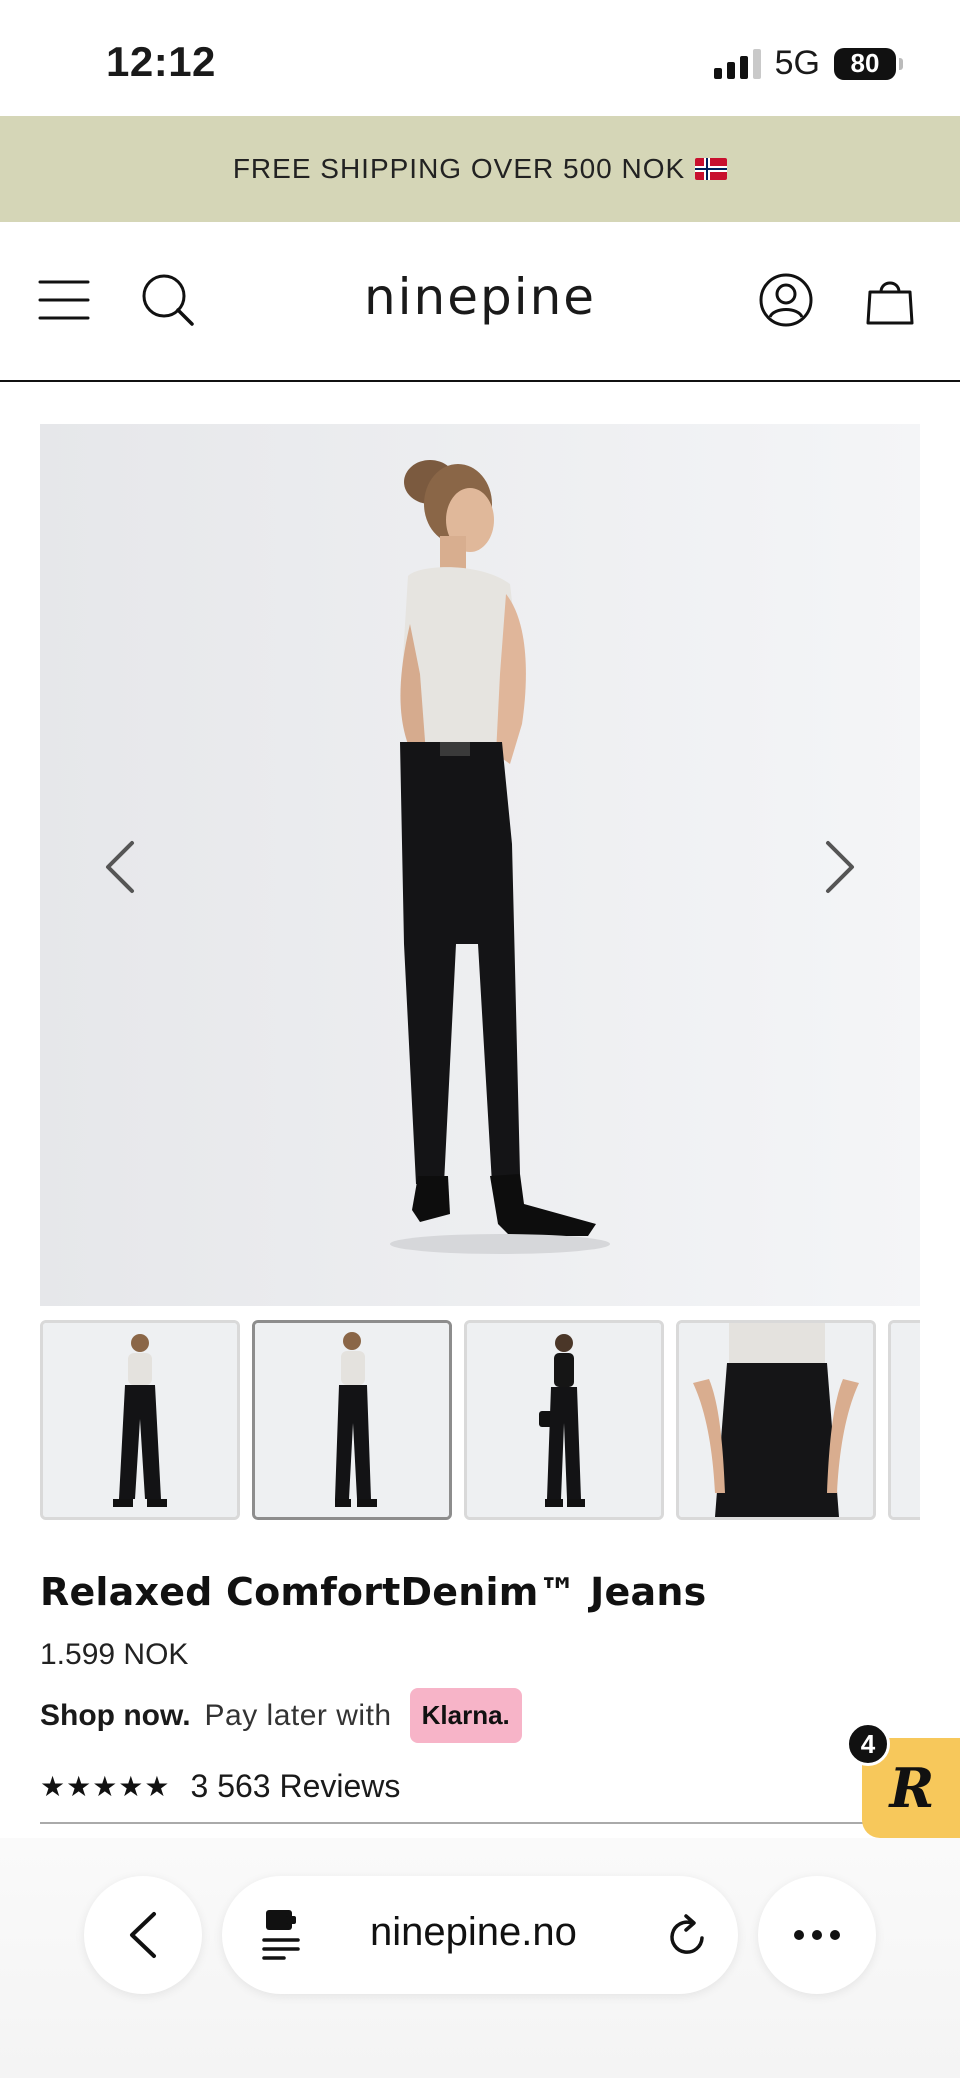 Image resolution: width=960 pixels, height=2078 pixels. I want to click on account-icon, so click(786, 300).